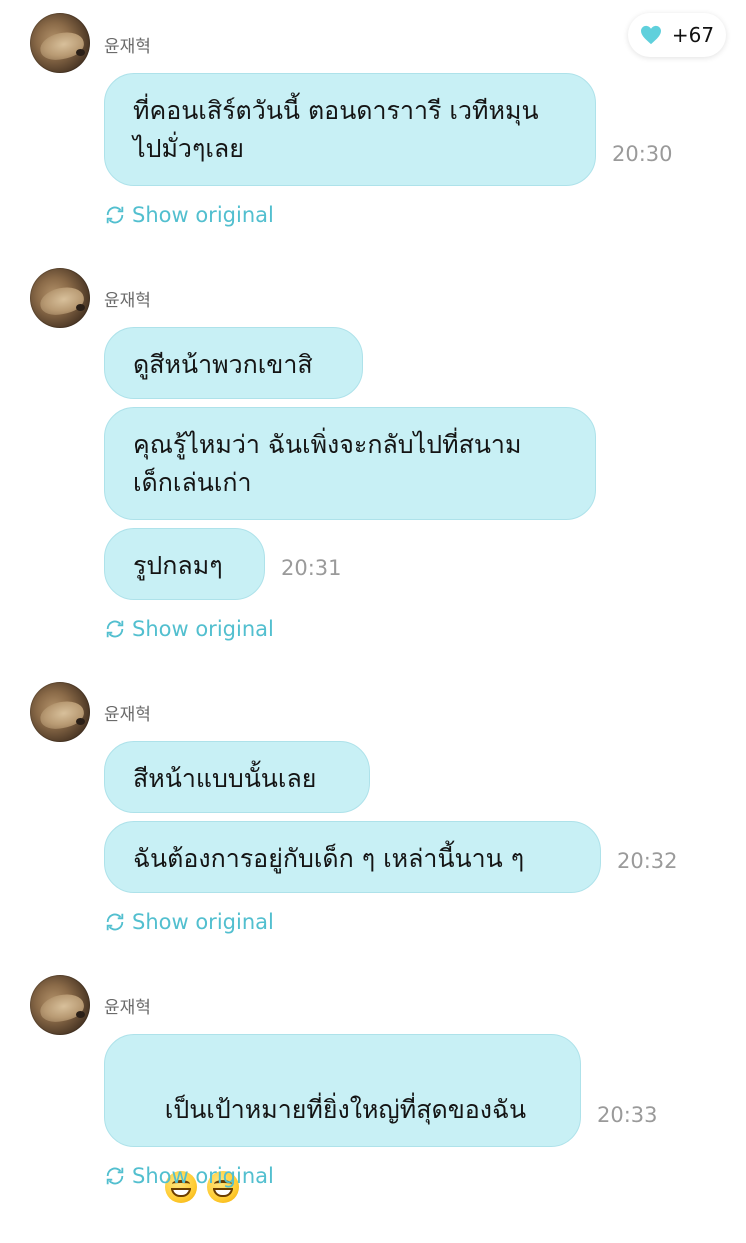 The image size is (746, 1243). Describe the element at coordinates (642, 154) in the screenshot. I see `timestamp: 20:30` at that location.